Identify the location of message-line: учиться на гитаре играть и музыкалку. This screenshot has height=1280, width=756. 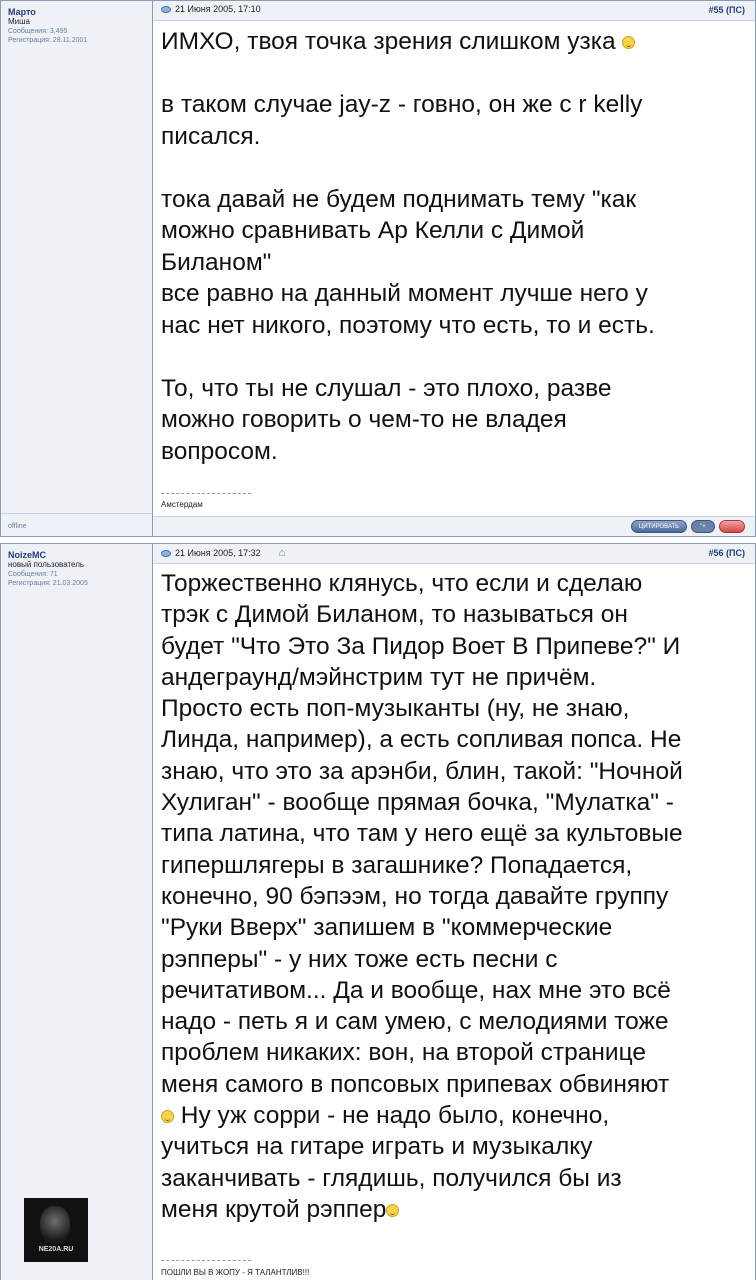
(377, 1147).